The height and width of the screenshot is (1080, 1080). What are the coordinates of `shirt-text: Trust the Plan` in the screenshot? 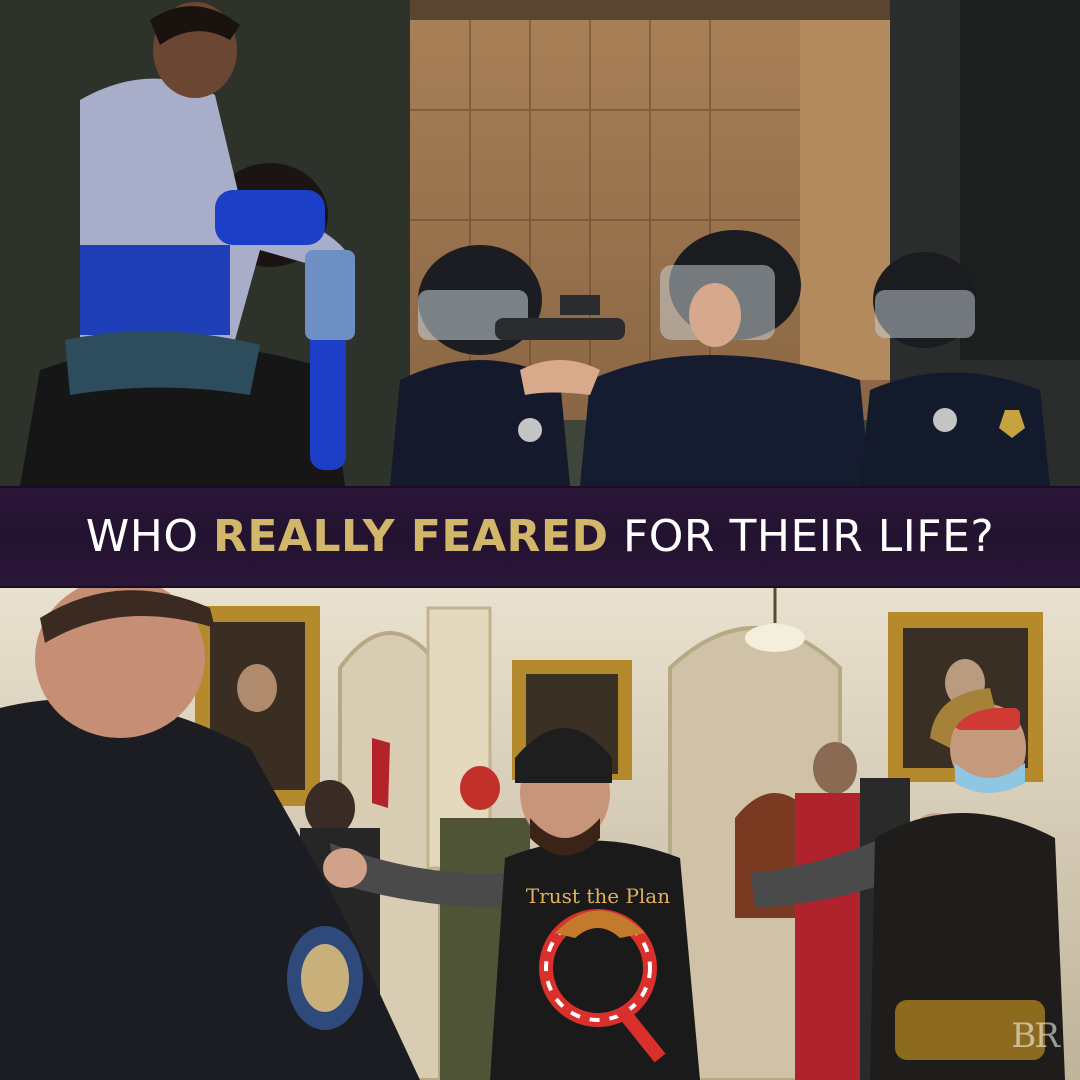 It's located at (598, 896).